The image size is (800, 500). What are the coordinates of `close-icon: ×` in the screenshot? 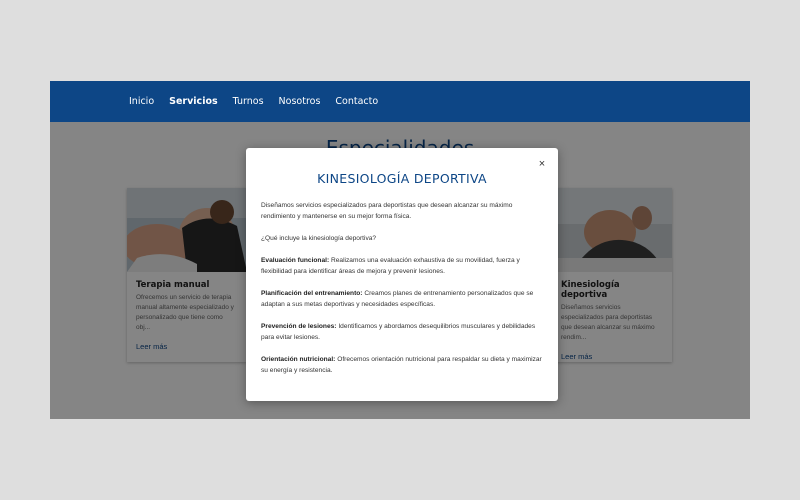 It's located at (542, 164).